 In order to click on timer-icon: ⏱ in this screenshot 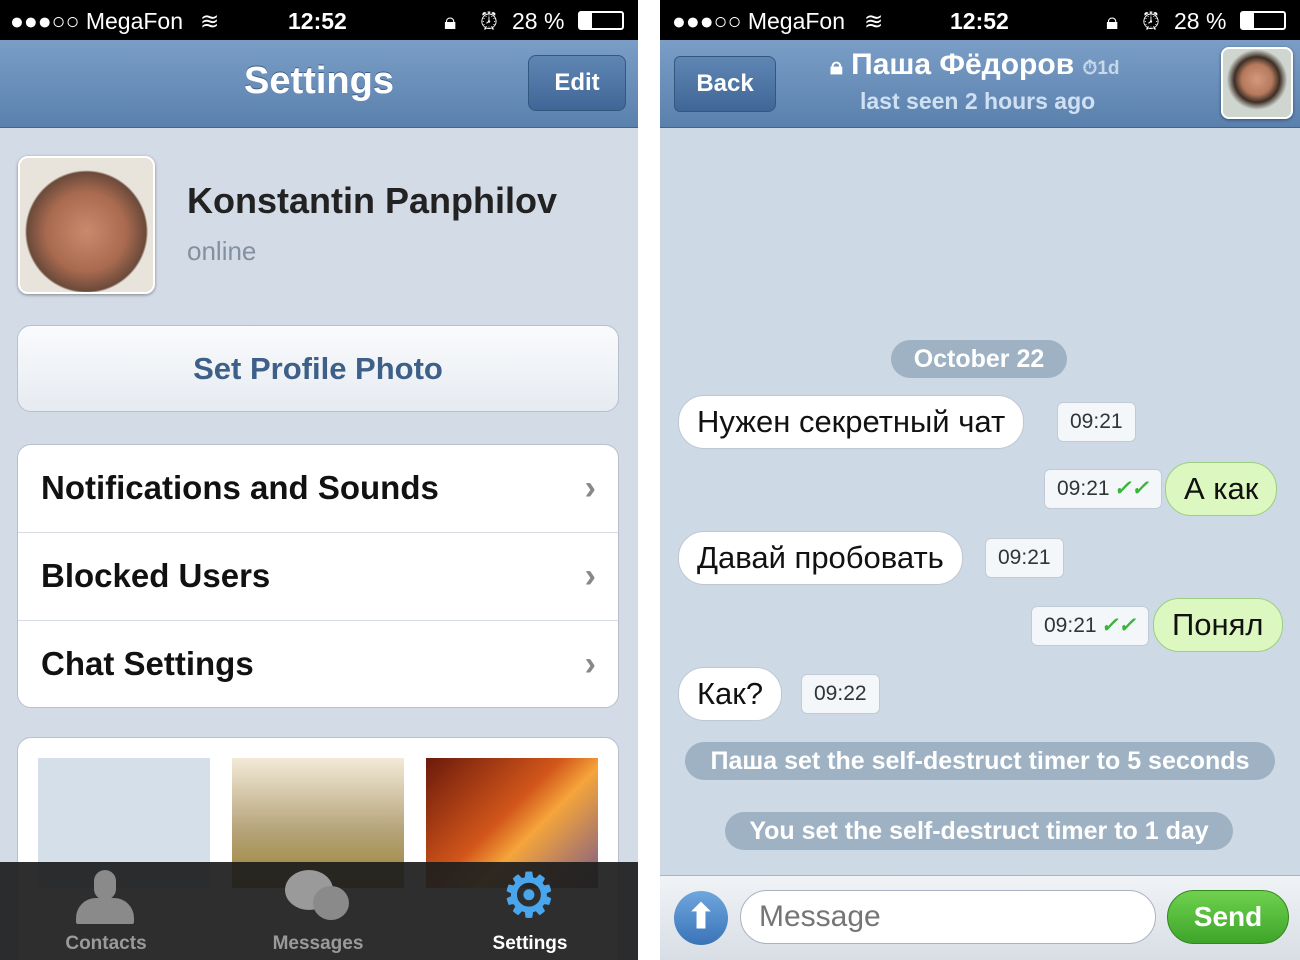, I will do `click(1090, 68)`.